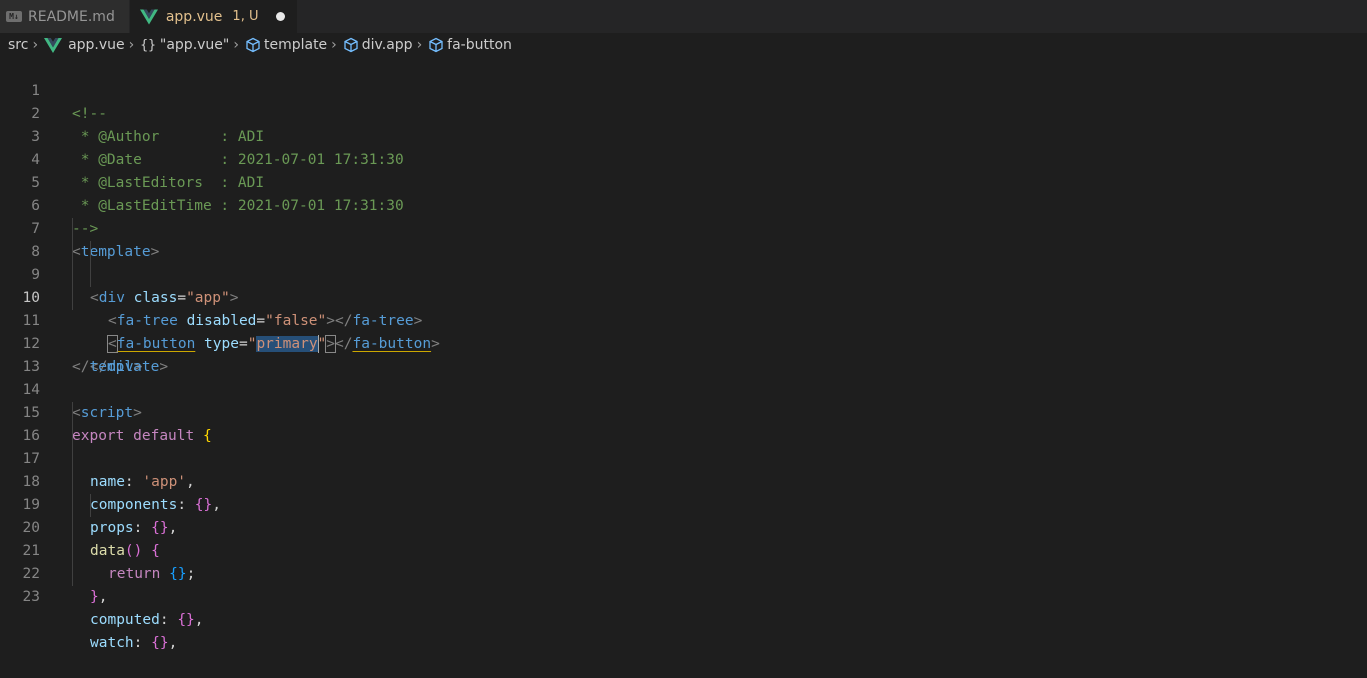 This screenshot has height=678, width=1367. I want to click on breadcrumb-label: app.vue, so click(96, 45).